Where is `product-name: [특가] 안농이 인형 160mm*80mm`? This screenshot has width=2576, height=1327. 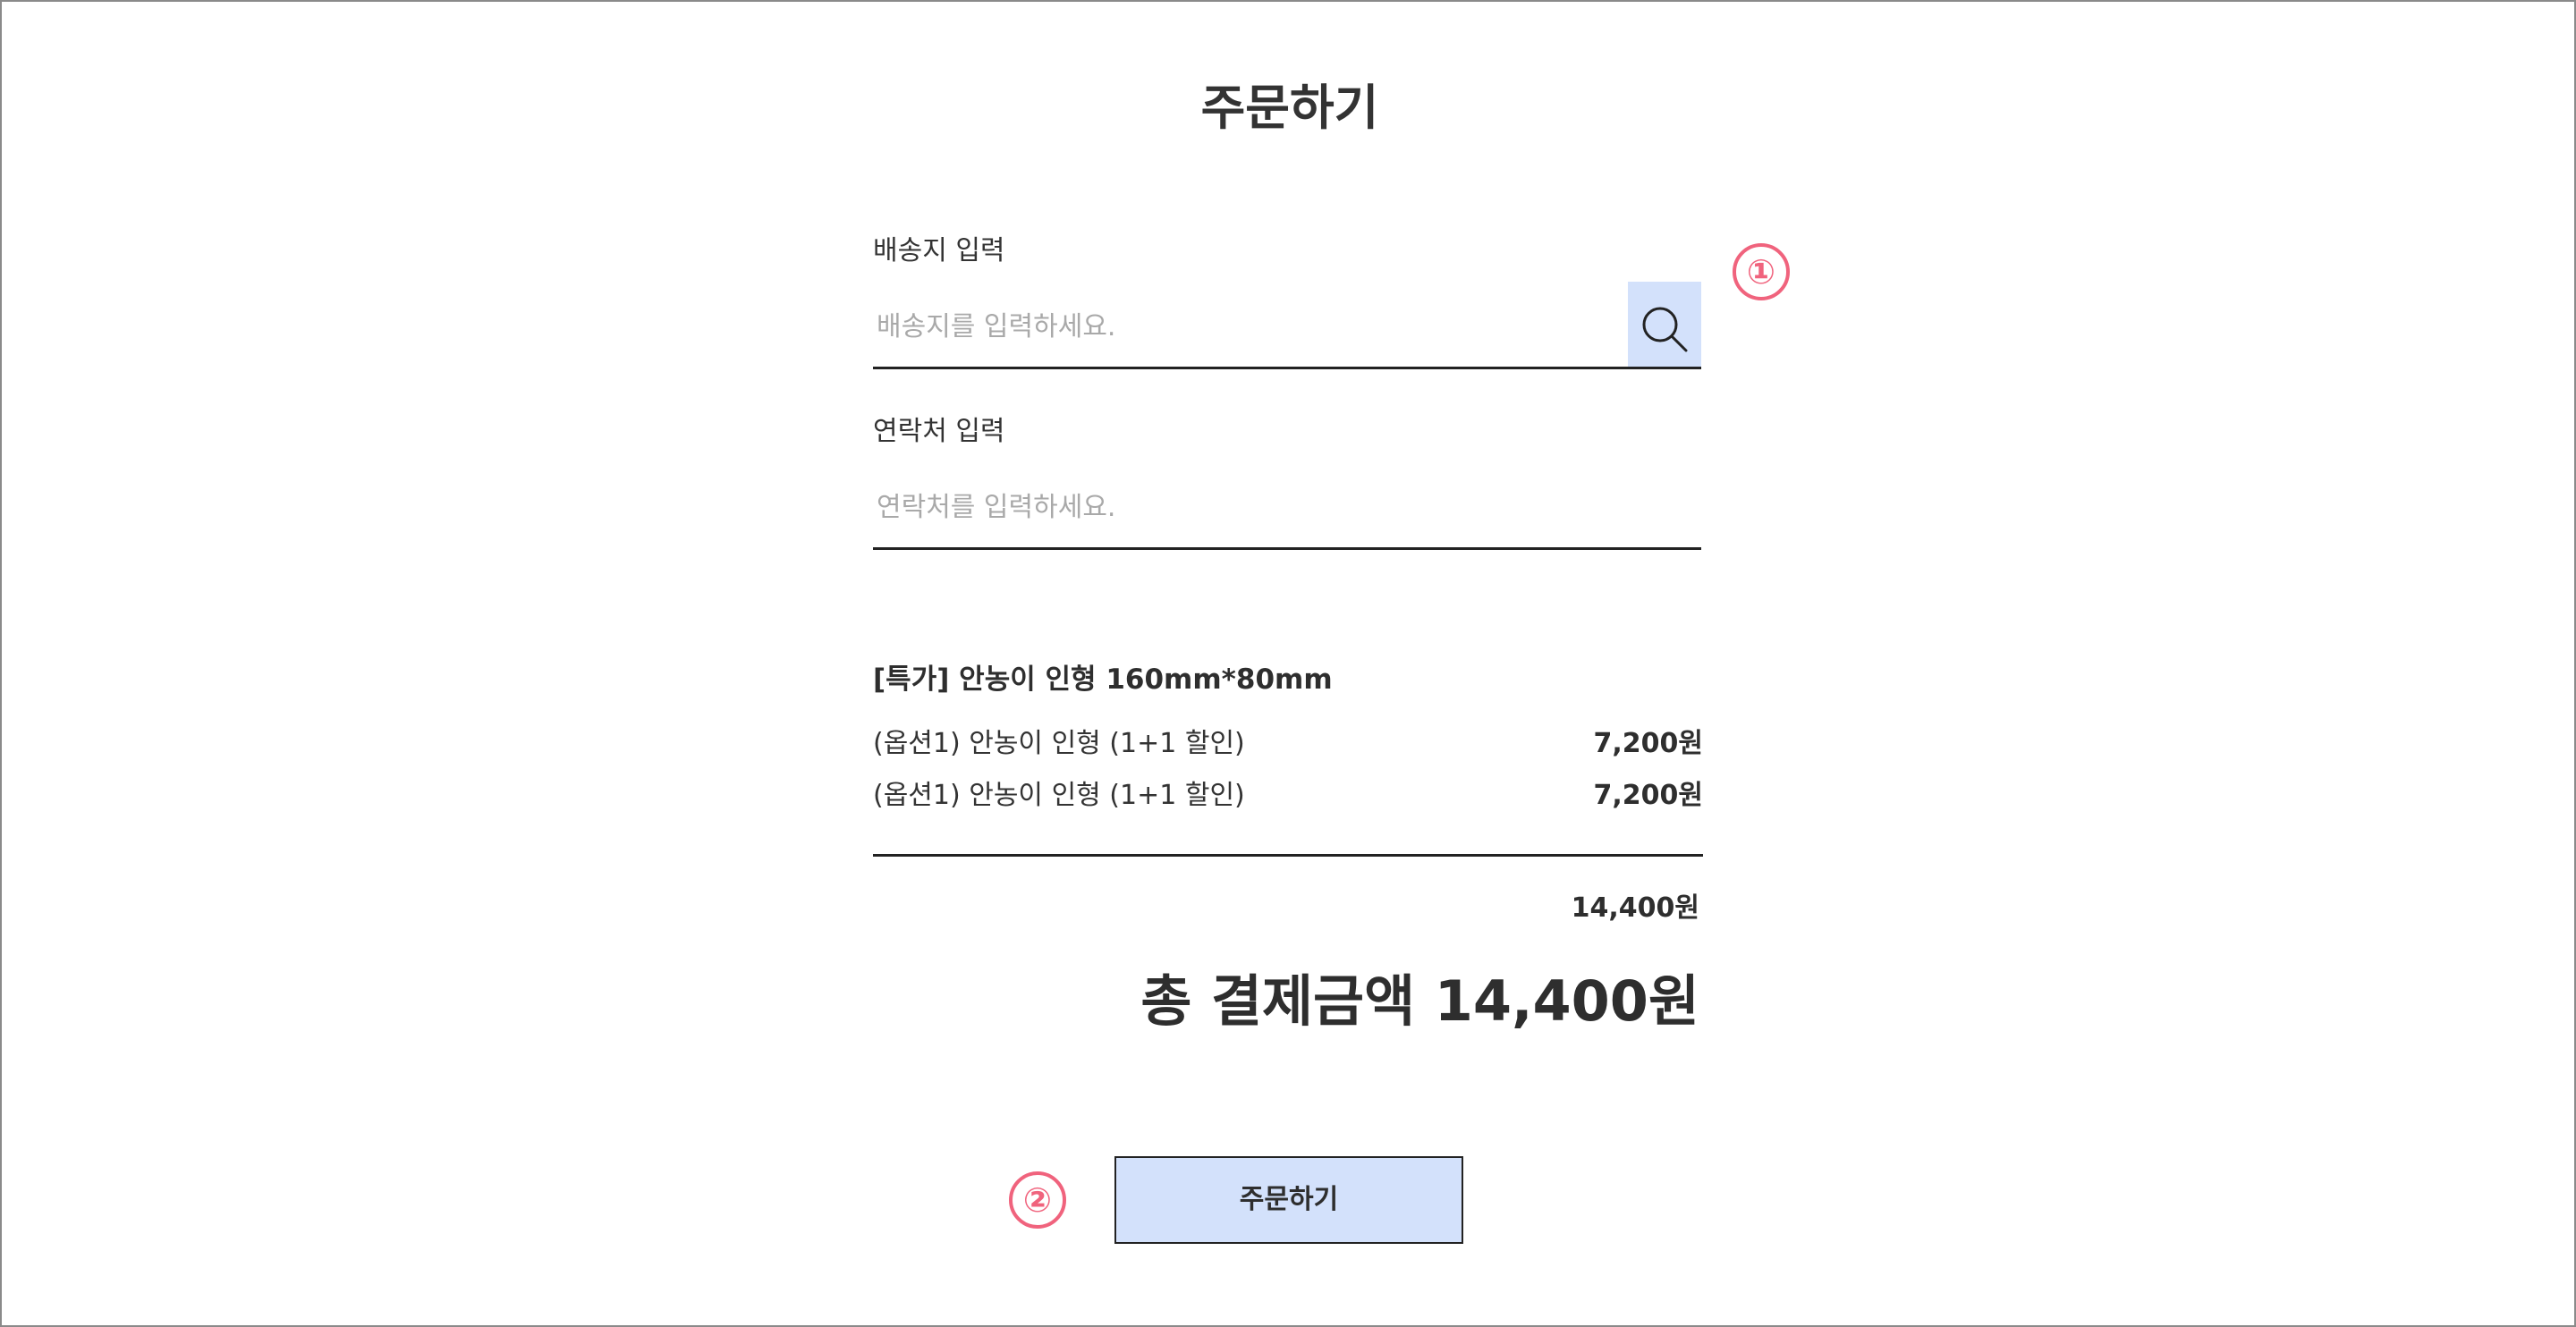
product-name: [특가] 안농이 인형 160mm*80mm is located at coordinates (1103, 680).